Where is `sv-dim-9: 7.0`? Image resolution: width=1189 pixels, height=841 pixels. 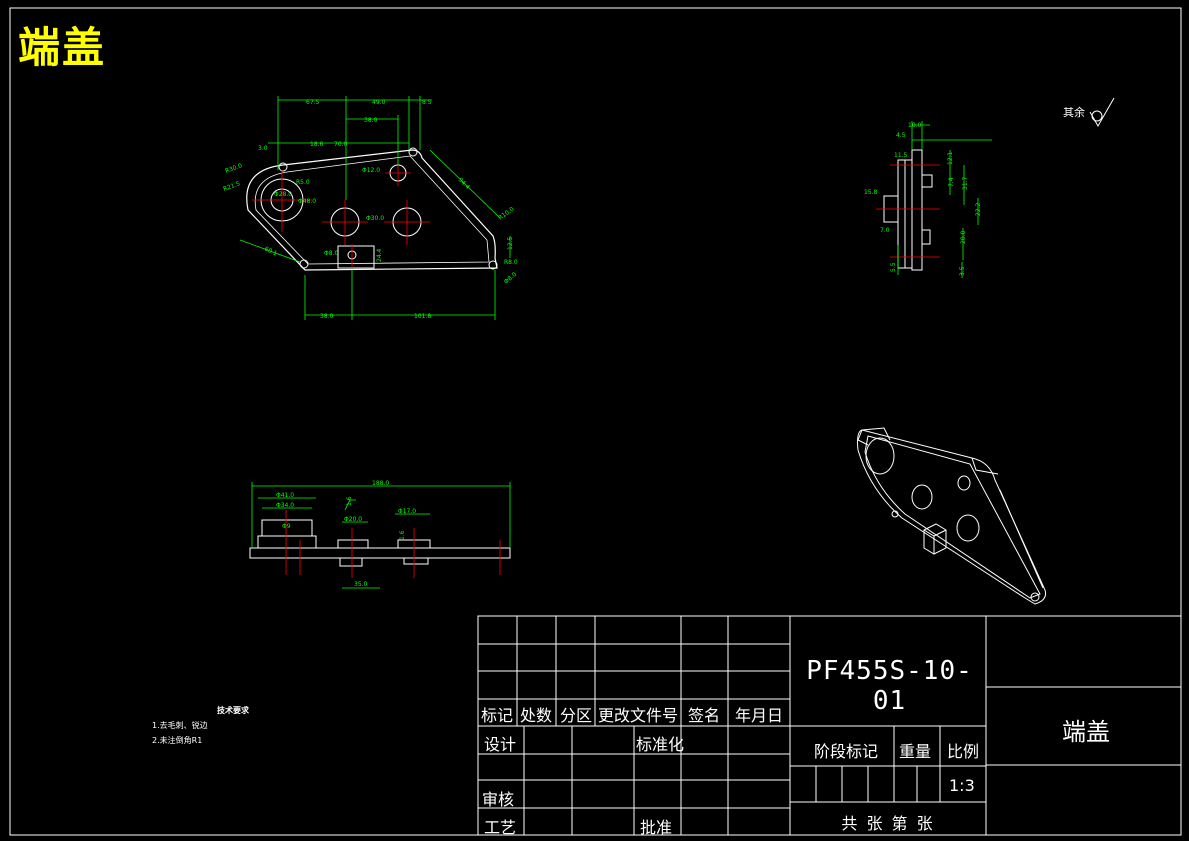 sv-dim-9: 7.0 is located at coordinates (885, 230).